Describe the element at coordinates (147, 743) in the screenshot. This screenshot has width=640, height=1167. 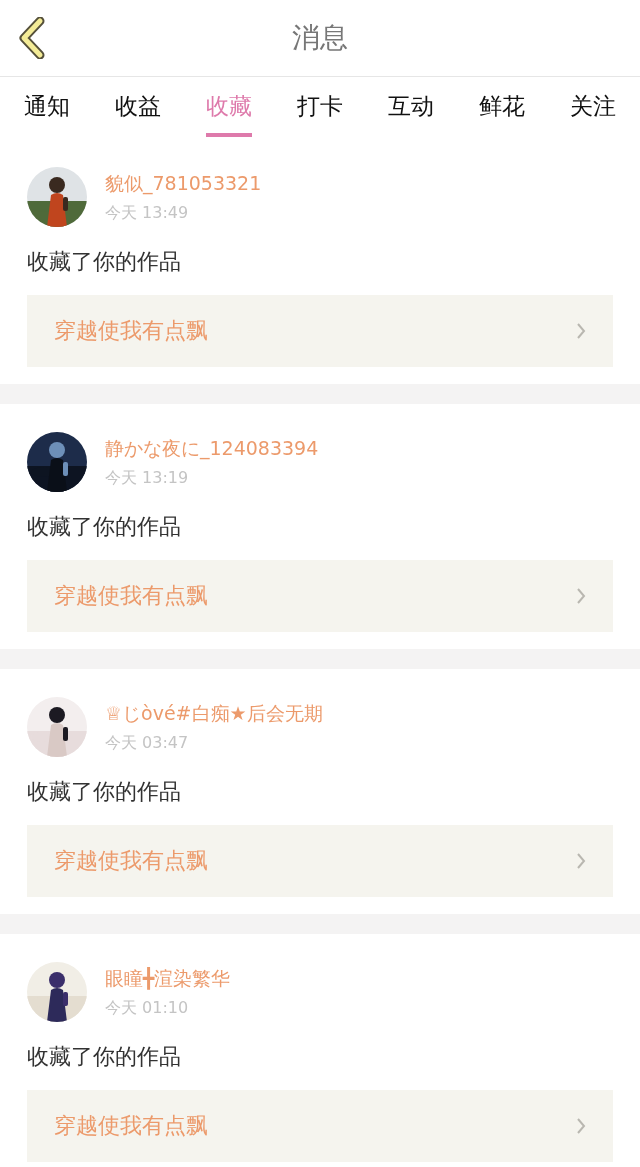
I see `timestamp: 今天 03:47` at that location.